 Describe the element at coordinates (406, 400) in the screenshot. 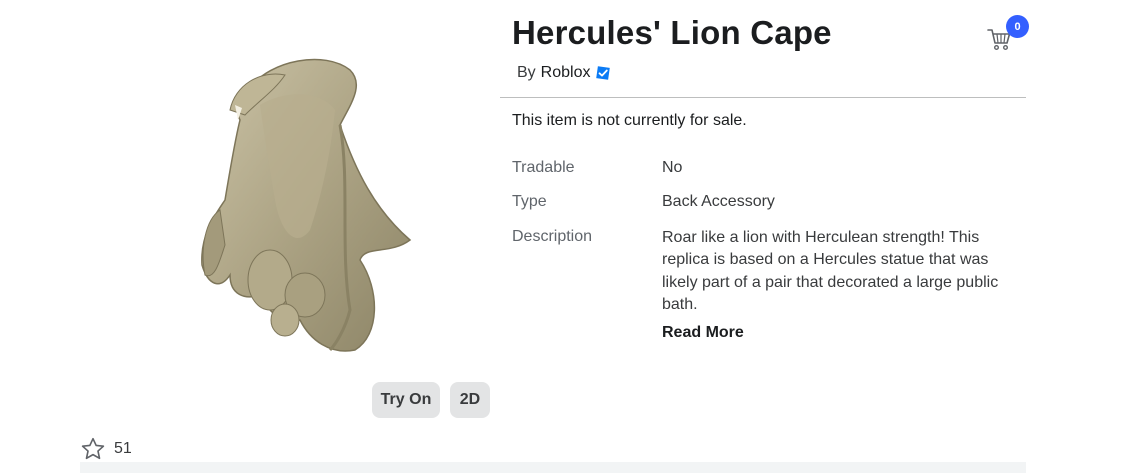

I see `try-on-button: Try On` at that location.